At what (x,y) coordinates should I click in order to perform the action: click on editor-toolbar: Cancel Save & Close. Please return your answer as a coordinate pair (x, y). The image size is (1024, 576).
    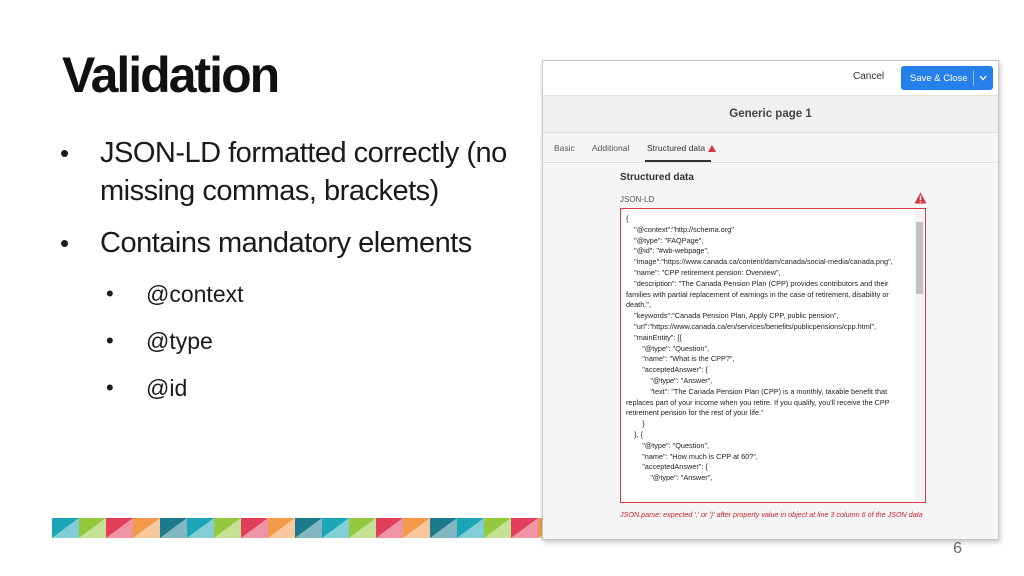
    Looking at the image, I should click on (770, 78).